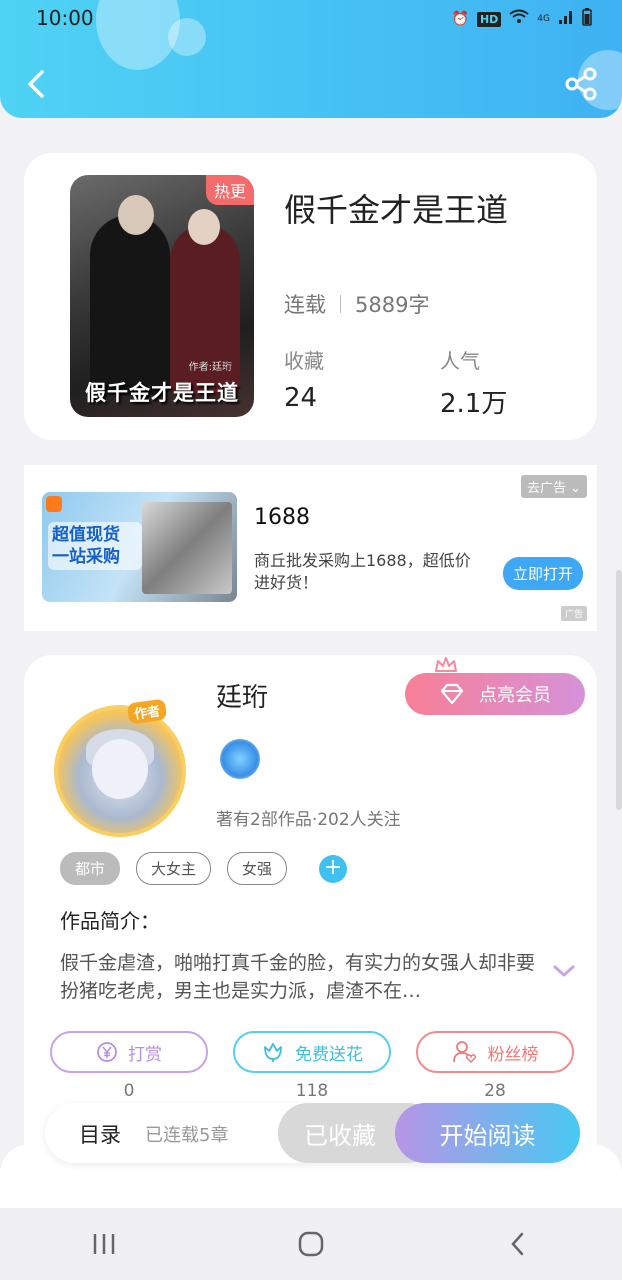 The height and width of the screenshot is (1280, 622). Describe the element at coordinates (543, 19) in the screenshot. I see `network-label: 4G` at that location.